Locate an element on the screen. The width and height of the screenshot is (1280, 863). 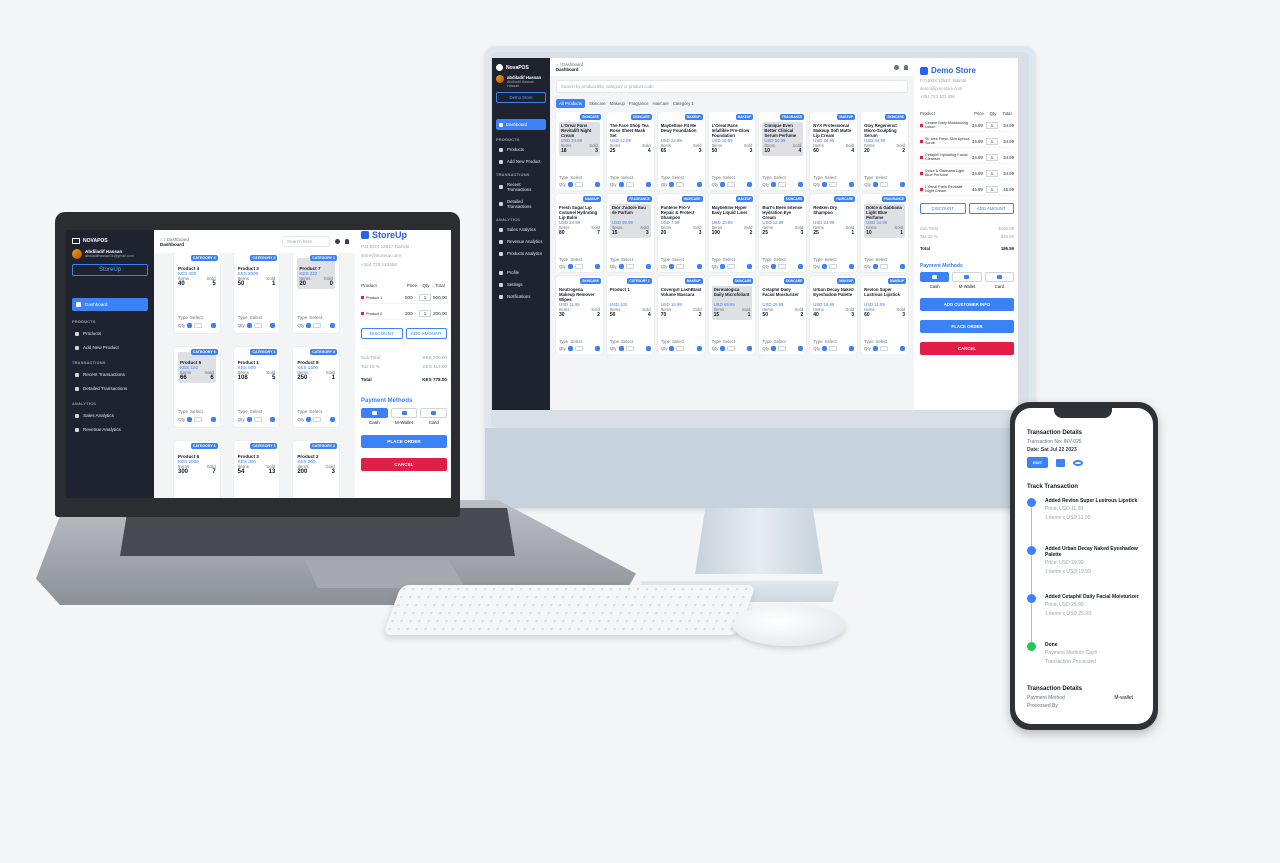
info-icon is located at coordinates (896, 67).